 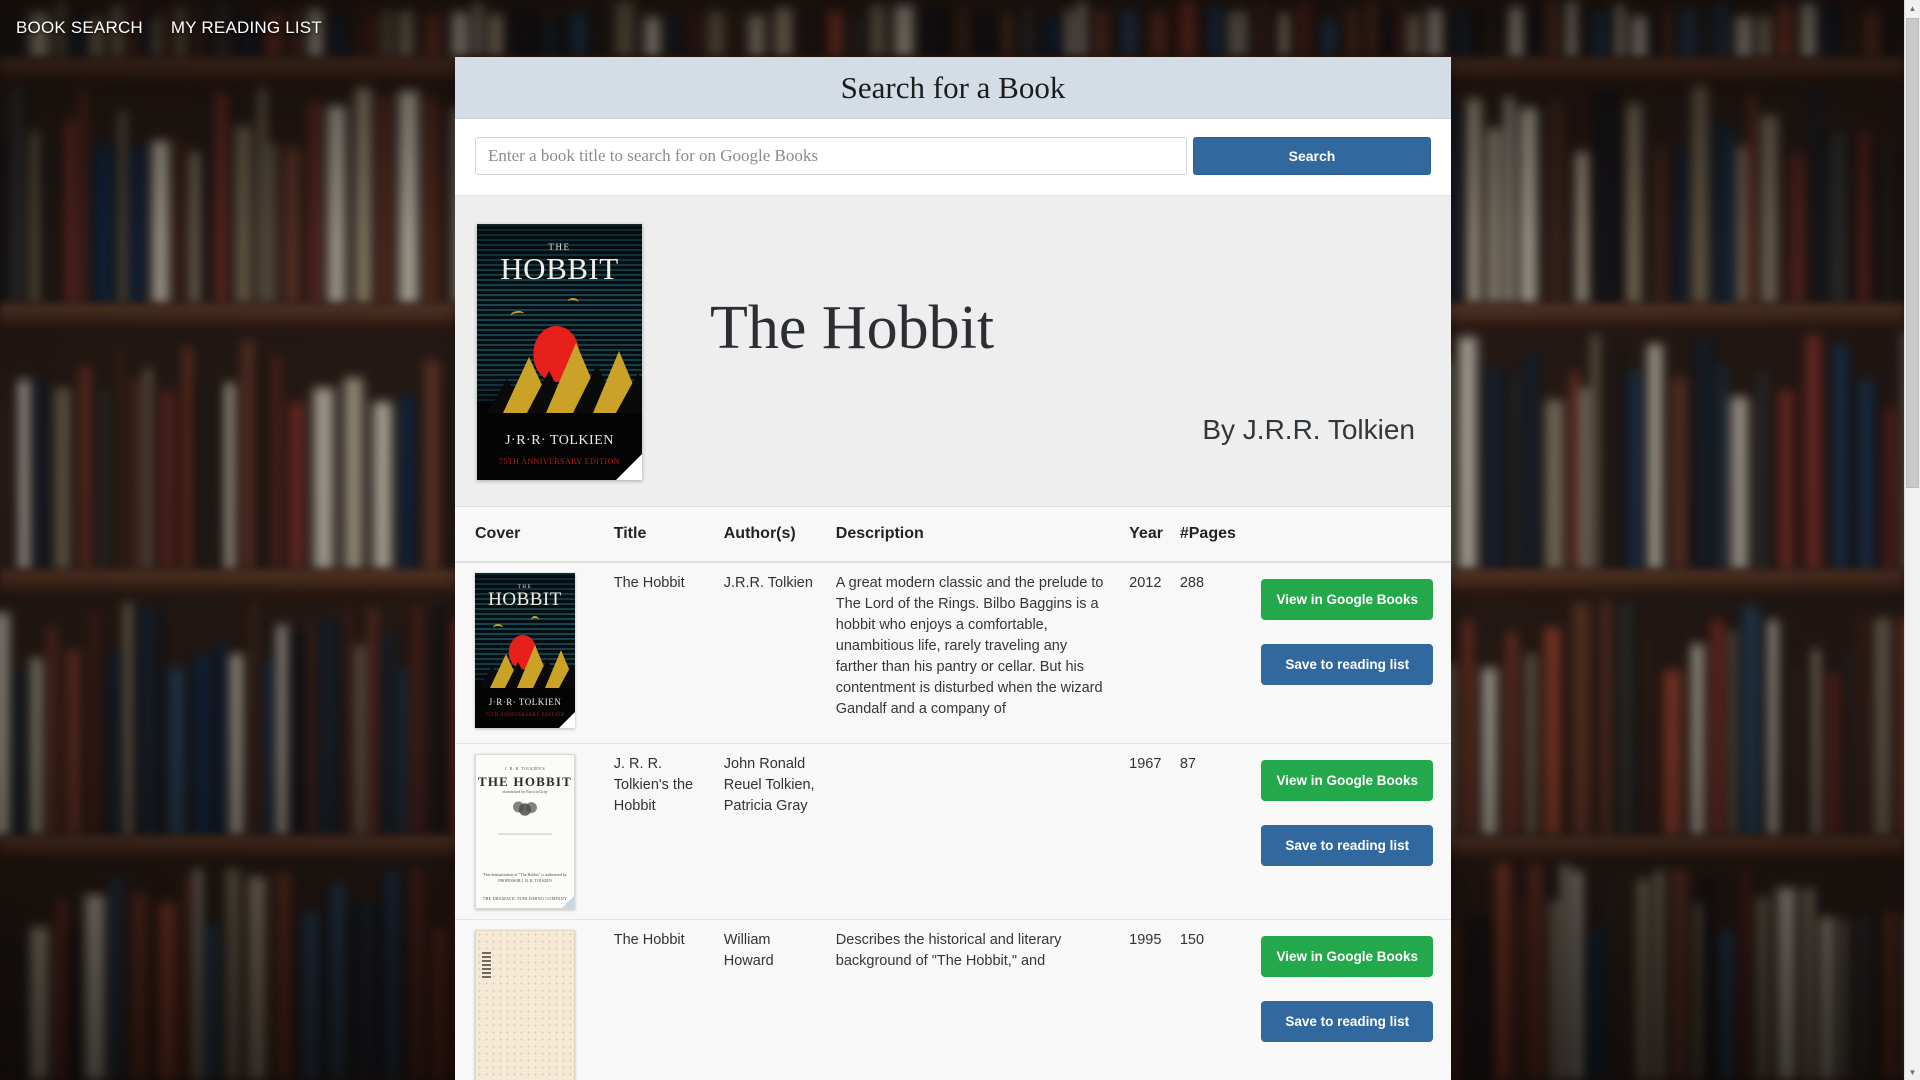 What do you see at coordinates (660, 535) in the screenshot?
I see `column-header-title: Title` at bounding box center [660, 535].